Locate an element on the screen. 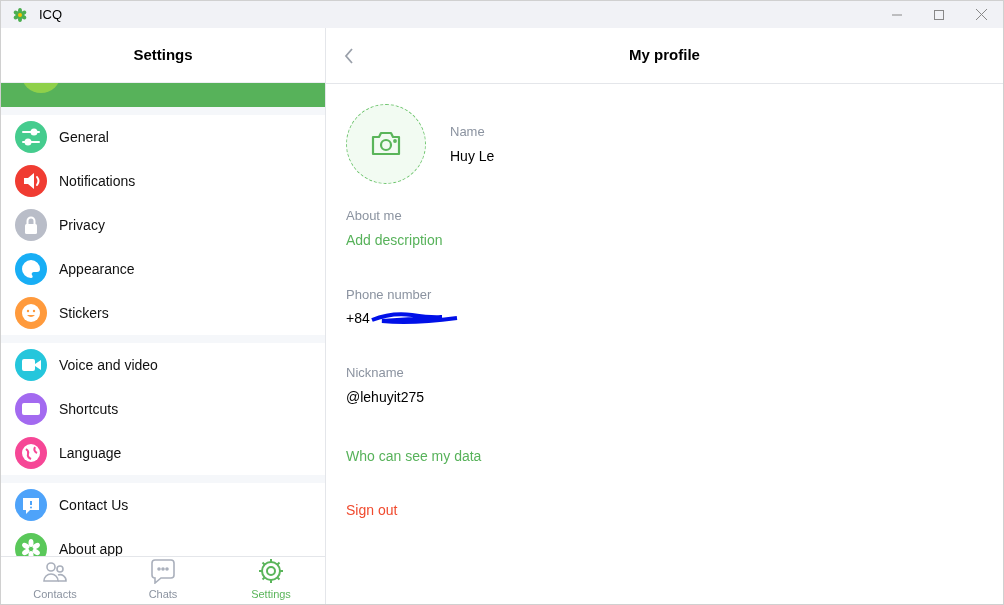 The width and height of the screenshot is (1004, 605). settings-menu-item: Appearance is located at coordinates (163, 269).